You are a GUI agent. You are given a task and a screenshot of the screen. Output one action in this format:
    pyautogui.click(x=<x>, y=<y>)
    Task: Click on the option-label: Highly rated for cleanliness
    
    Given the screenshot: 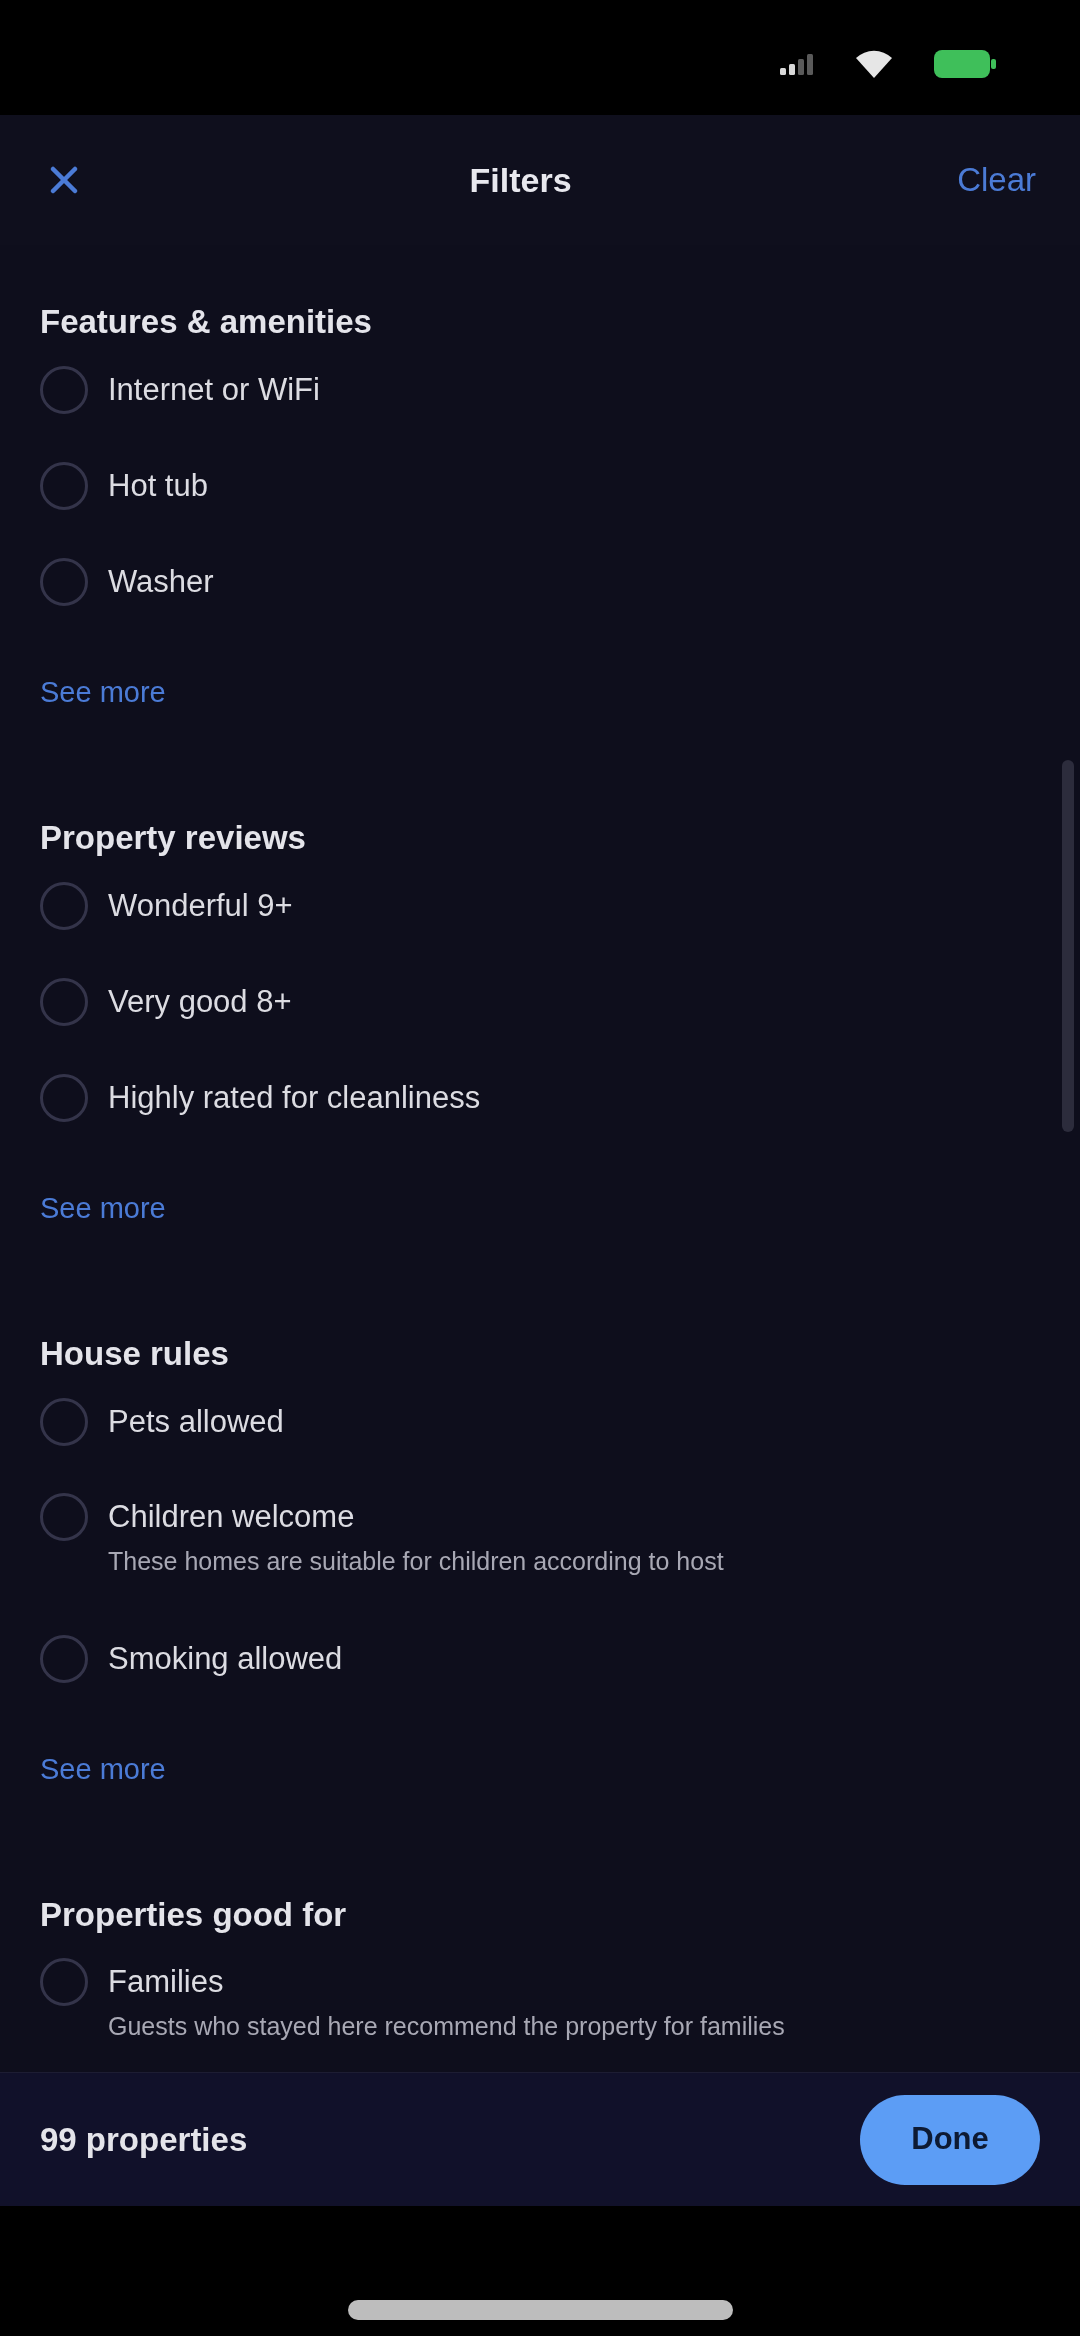 What is the action you would take?
    pyautogui.click(x=294, y=1098)
    